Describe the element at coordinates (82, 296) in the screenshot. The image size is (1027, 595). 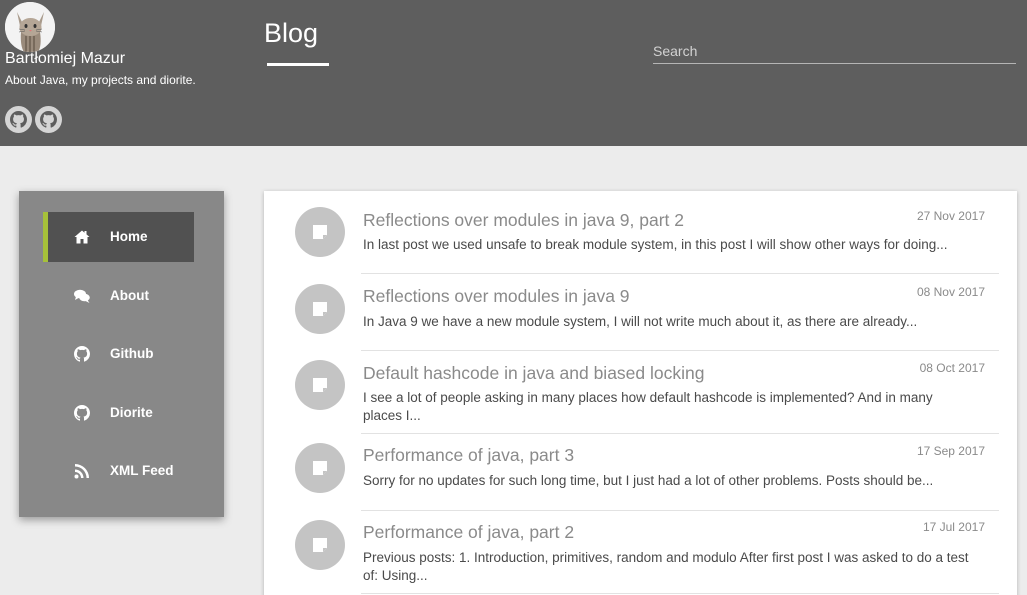
I see `comments-icon` at that location.